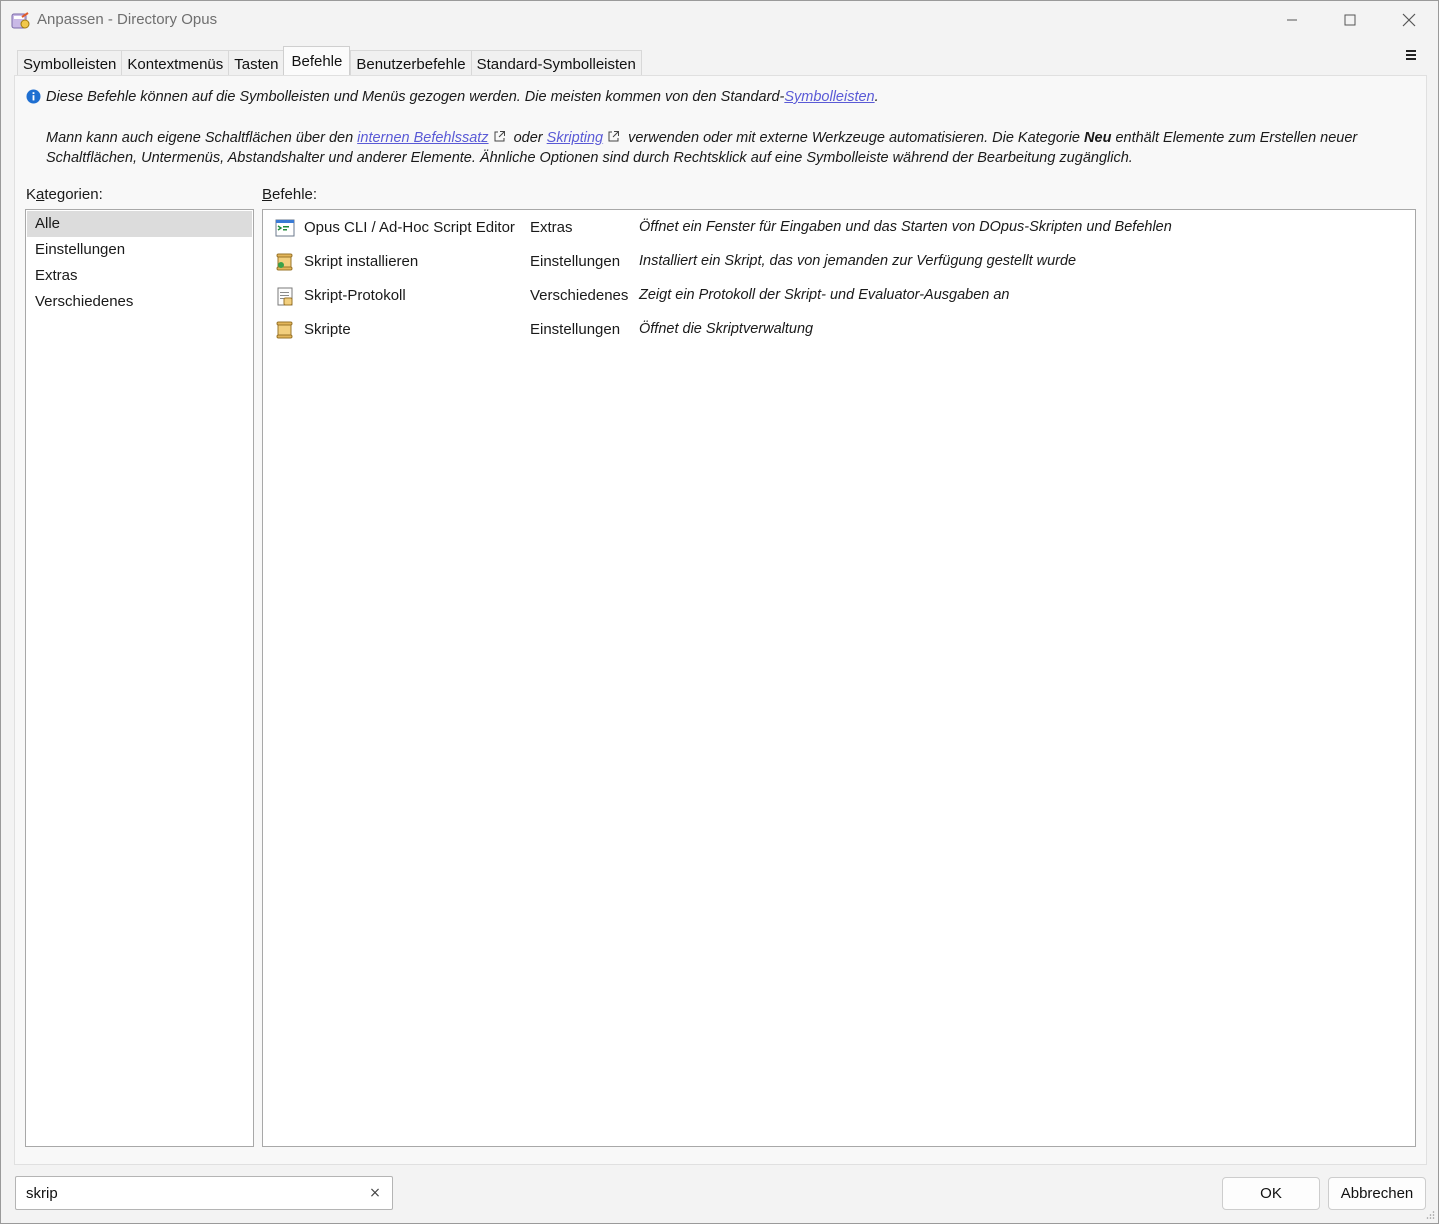  I want to click on script-scroll-icon, so click(284, 330).